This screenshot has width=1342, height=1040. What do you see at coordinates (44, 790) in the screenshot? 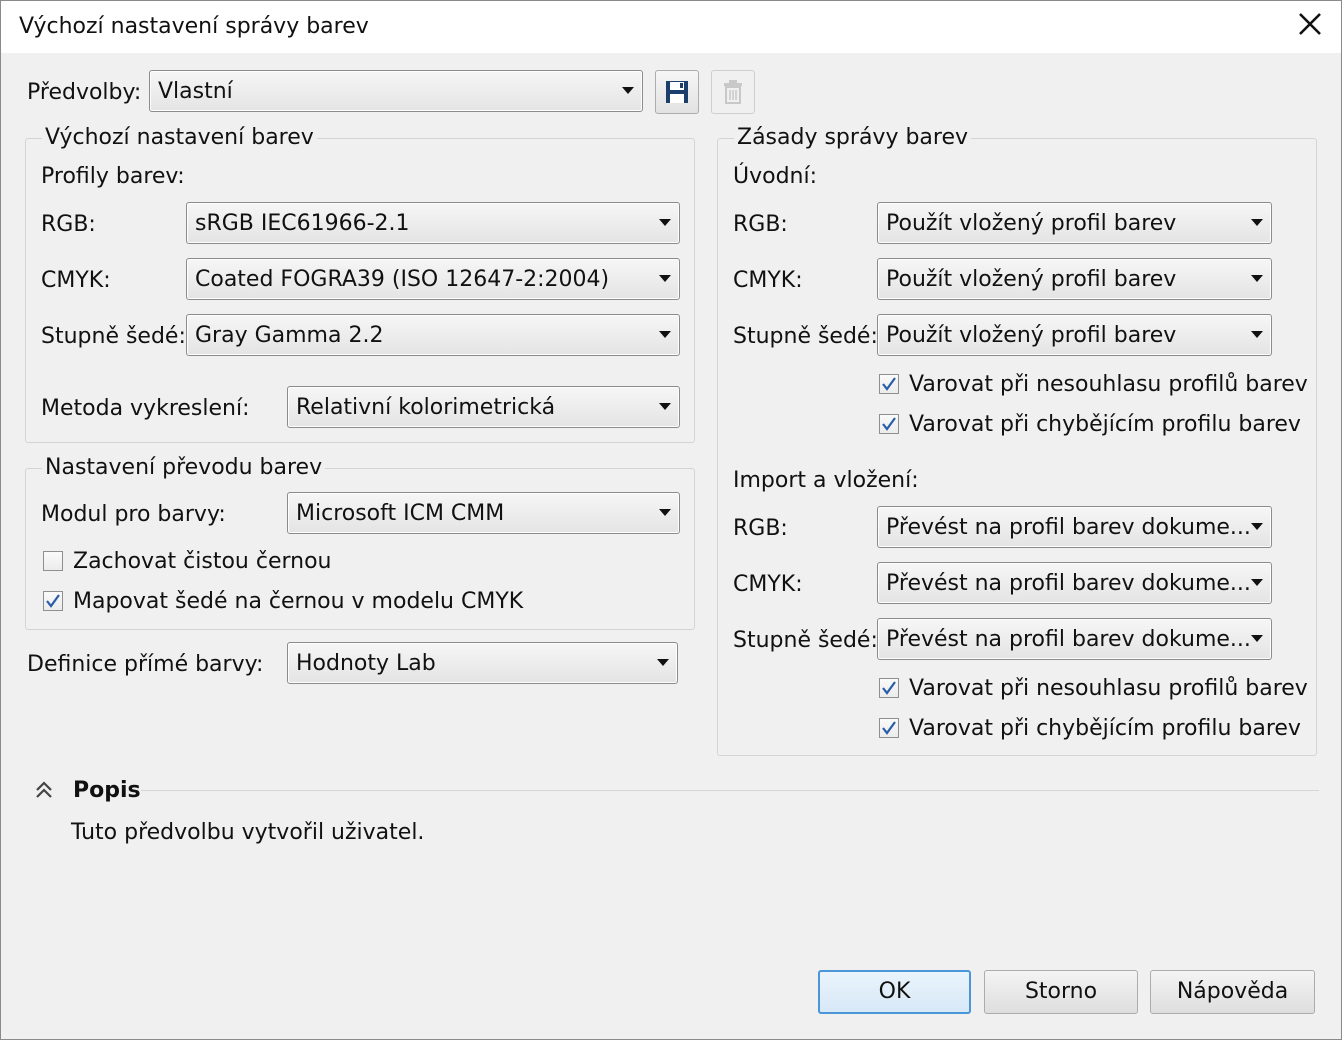
I see `double-chevron-up-icon` at bounding box center [44, 790].